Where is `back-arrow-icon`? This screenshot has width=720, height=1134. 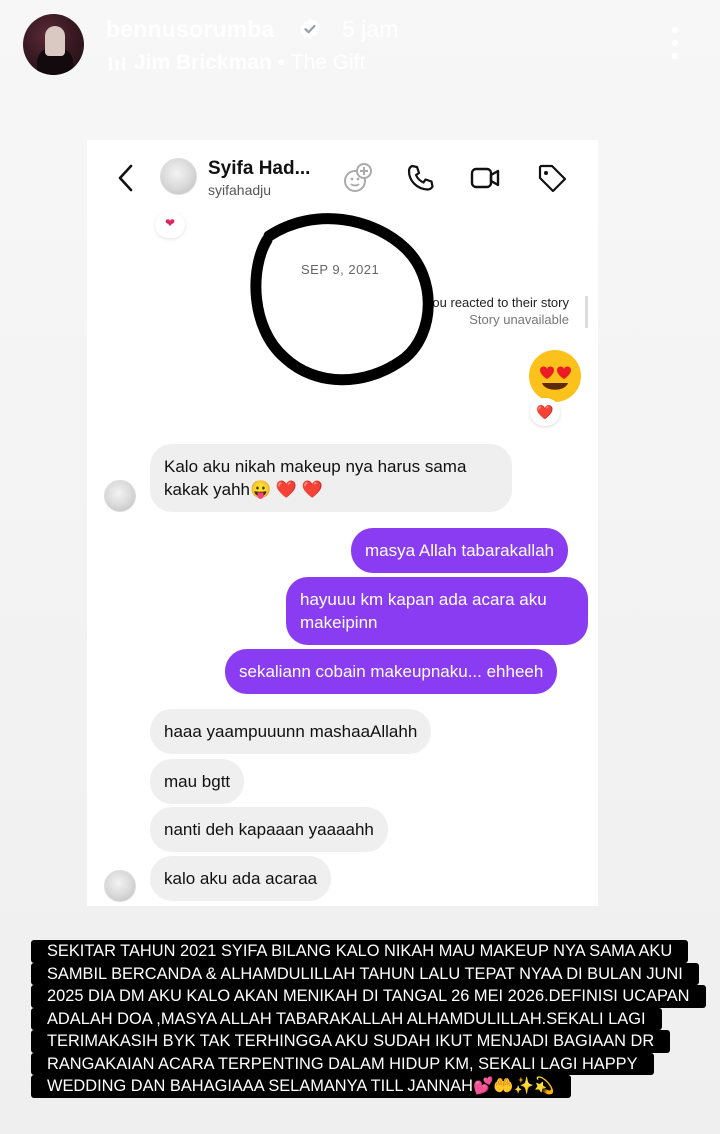
back-arrow-icon is located at coordinates (126, 178).